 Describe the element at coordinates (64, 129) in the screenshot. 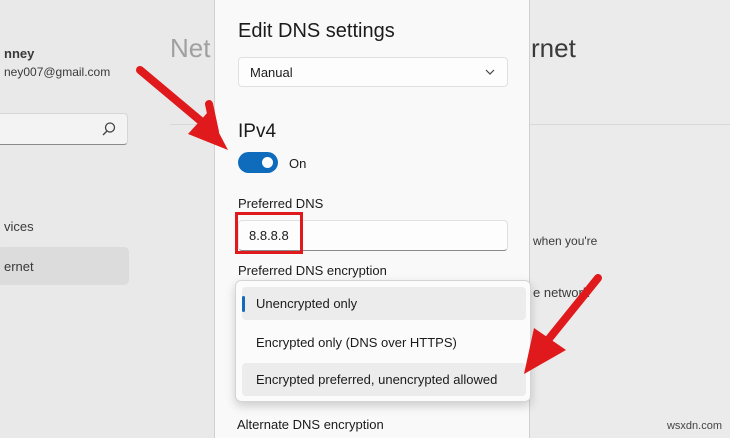

I see `settings-search-input` at that location.